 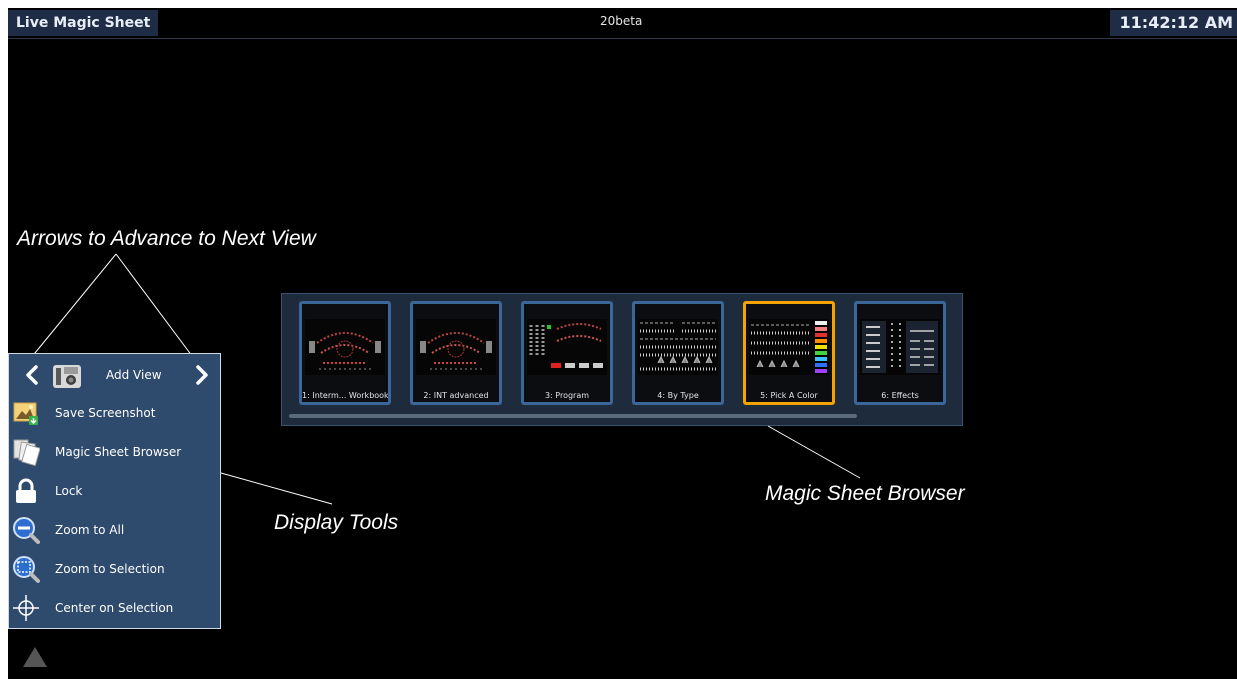 What do you see at coordinates (900, 347) in the screenshot?
I see `effects-thumbnail` at bounding box center [900, 347].